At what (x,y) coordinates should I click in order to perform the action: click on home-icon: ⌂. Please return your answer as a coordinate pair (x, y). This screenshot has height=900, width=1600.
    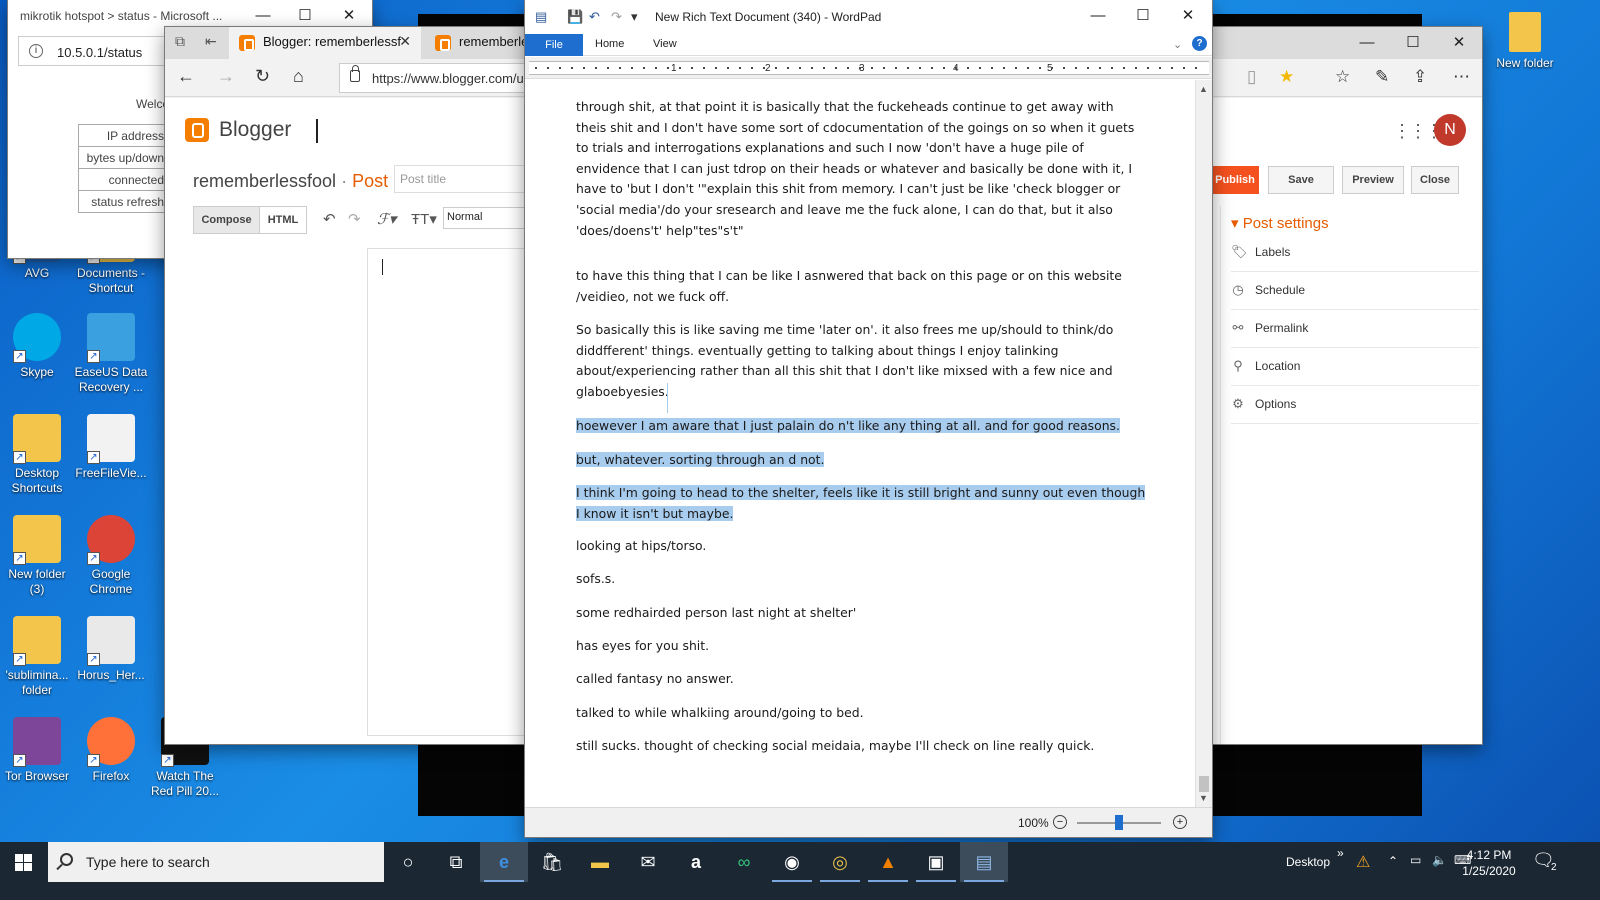
    Looking at the image, I should click on (298, 76).